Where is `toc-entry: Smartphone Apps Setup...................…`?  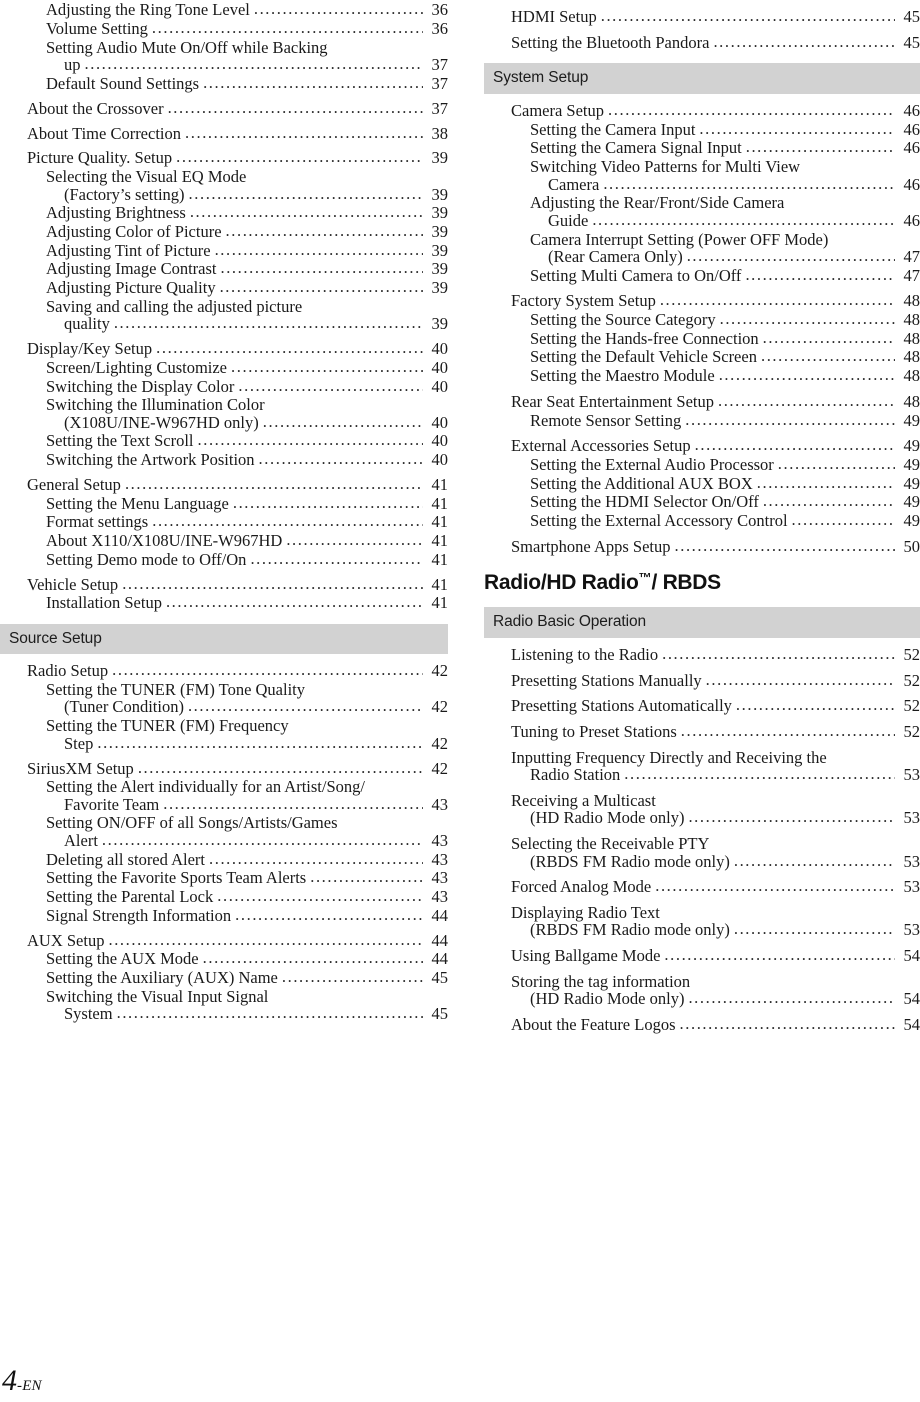
toc-entry: Smartphone Apps Setup...................… is located at coordinates (702, 547).